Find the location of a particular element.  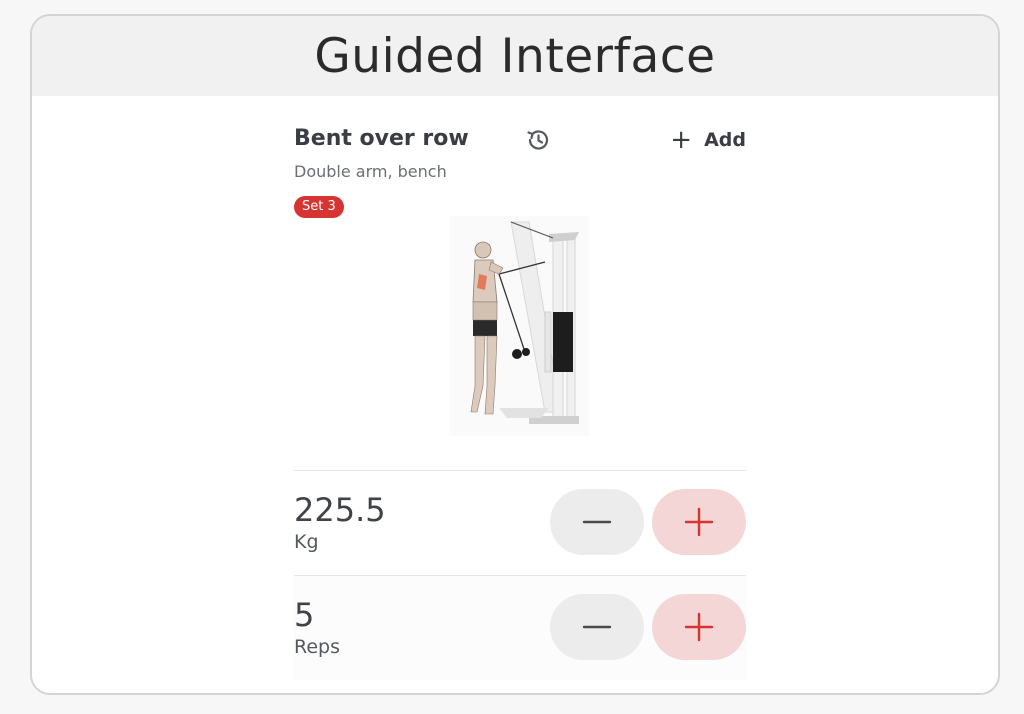

weight-unit: Kg is located at coordinates (306, 542).